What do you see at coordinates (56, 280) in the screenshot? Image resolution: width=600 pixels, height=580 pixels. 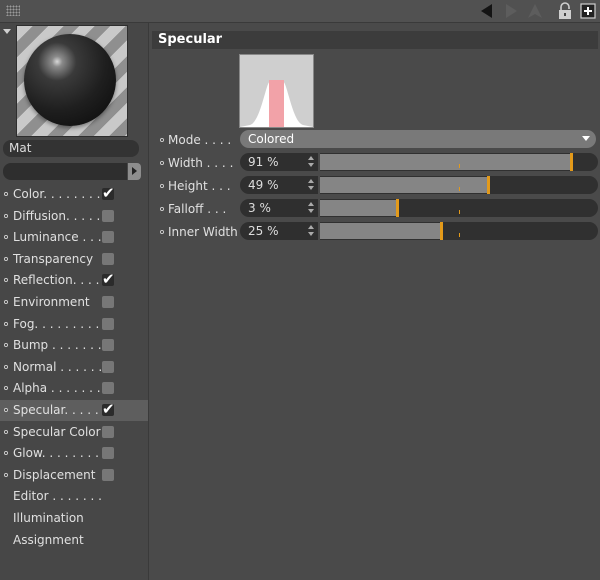 I see `channel-label: Reflection. . . .` at bounding box center [56, 280].